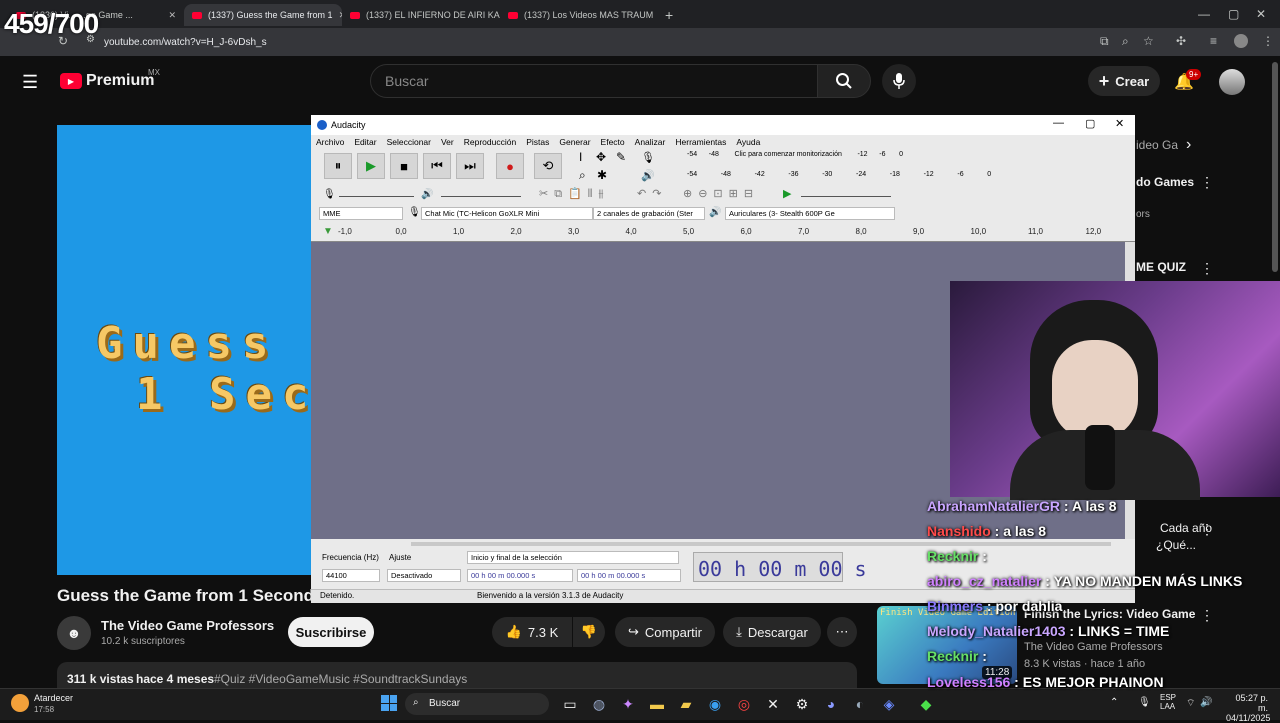  Describe the element at coordinates (537, 142) in the screenshot. I see `menu-pistas: Pistas` at that location.